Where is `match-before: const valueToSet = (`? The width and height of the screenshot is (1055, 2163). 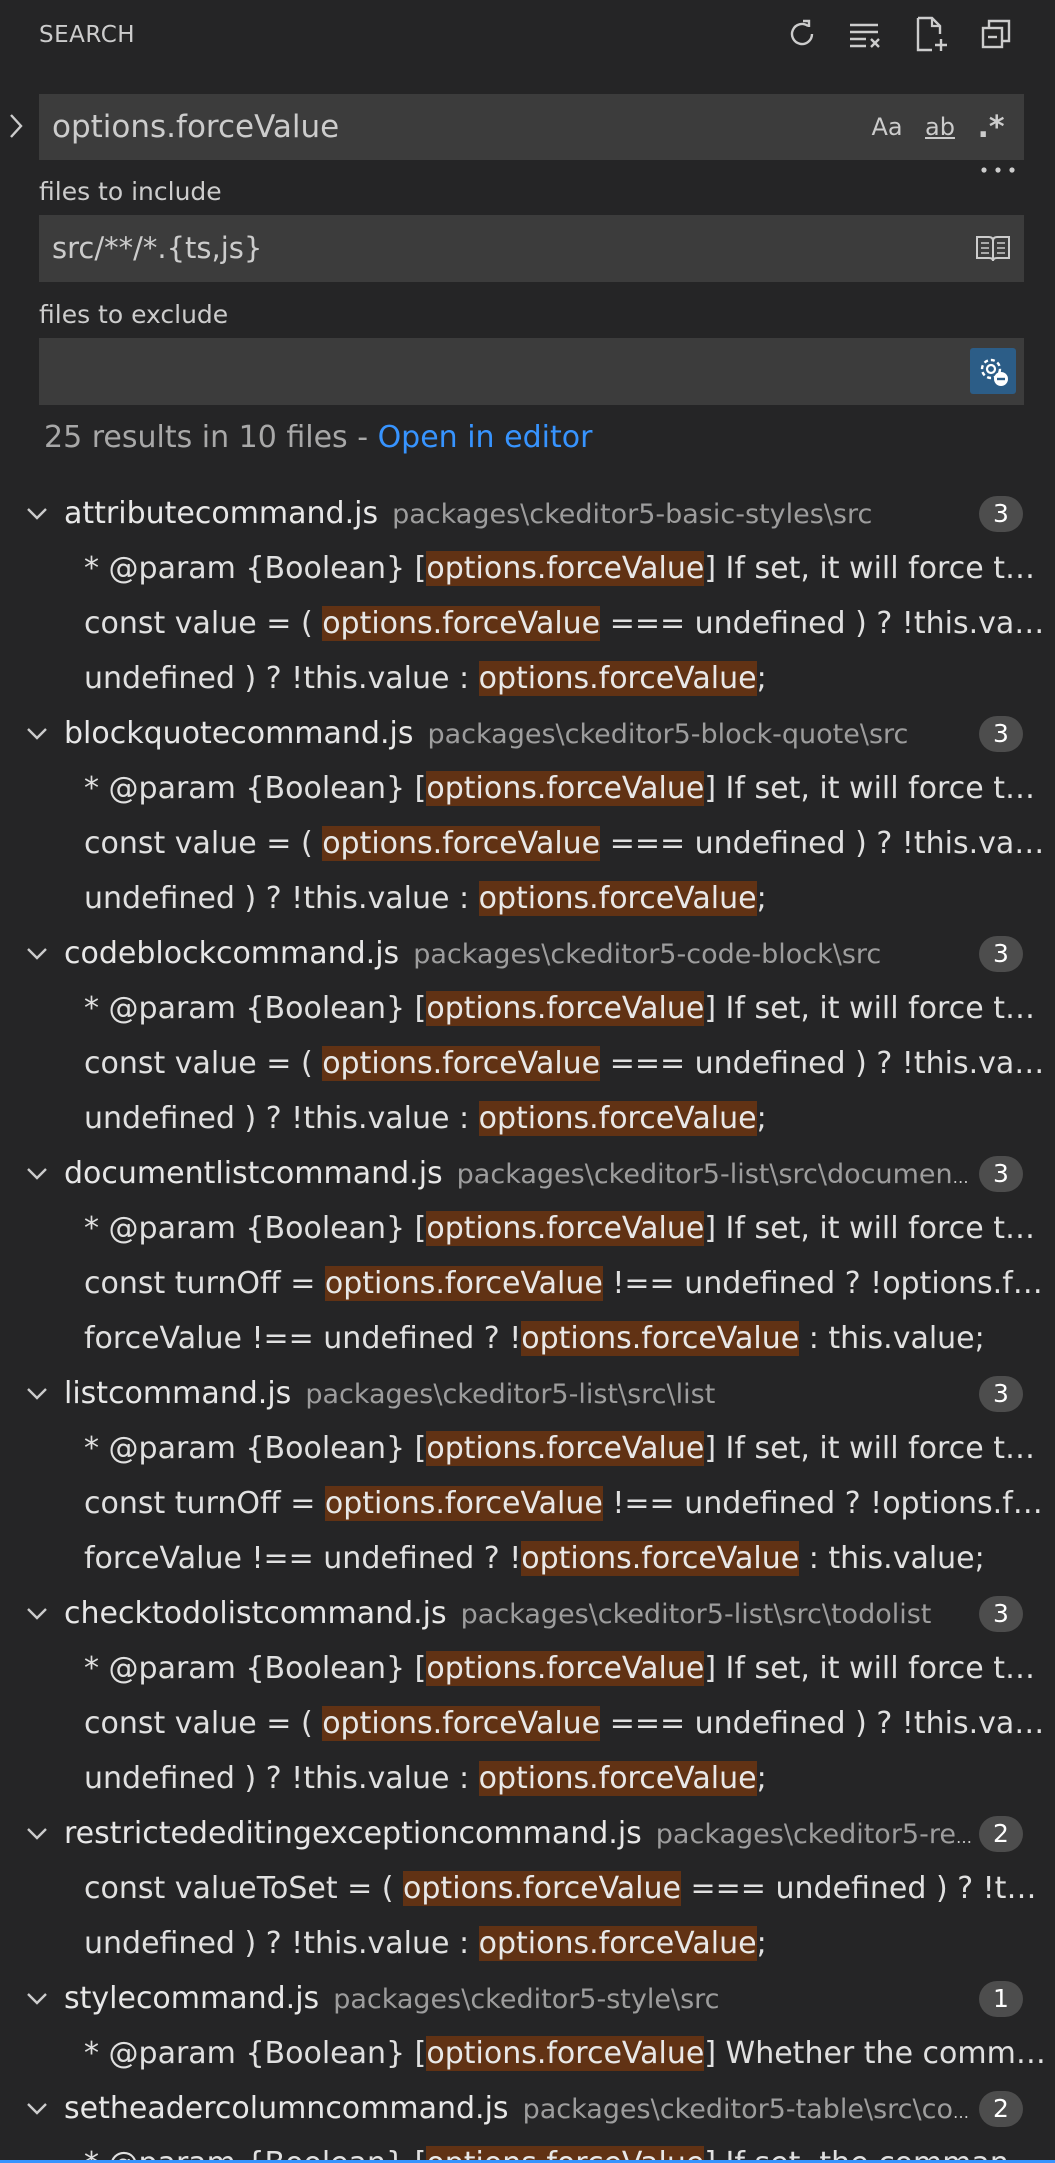 match-before: const valueToSet = ( is located at coordinates (244, 1888).